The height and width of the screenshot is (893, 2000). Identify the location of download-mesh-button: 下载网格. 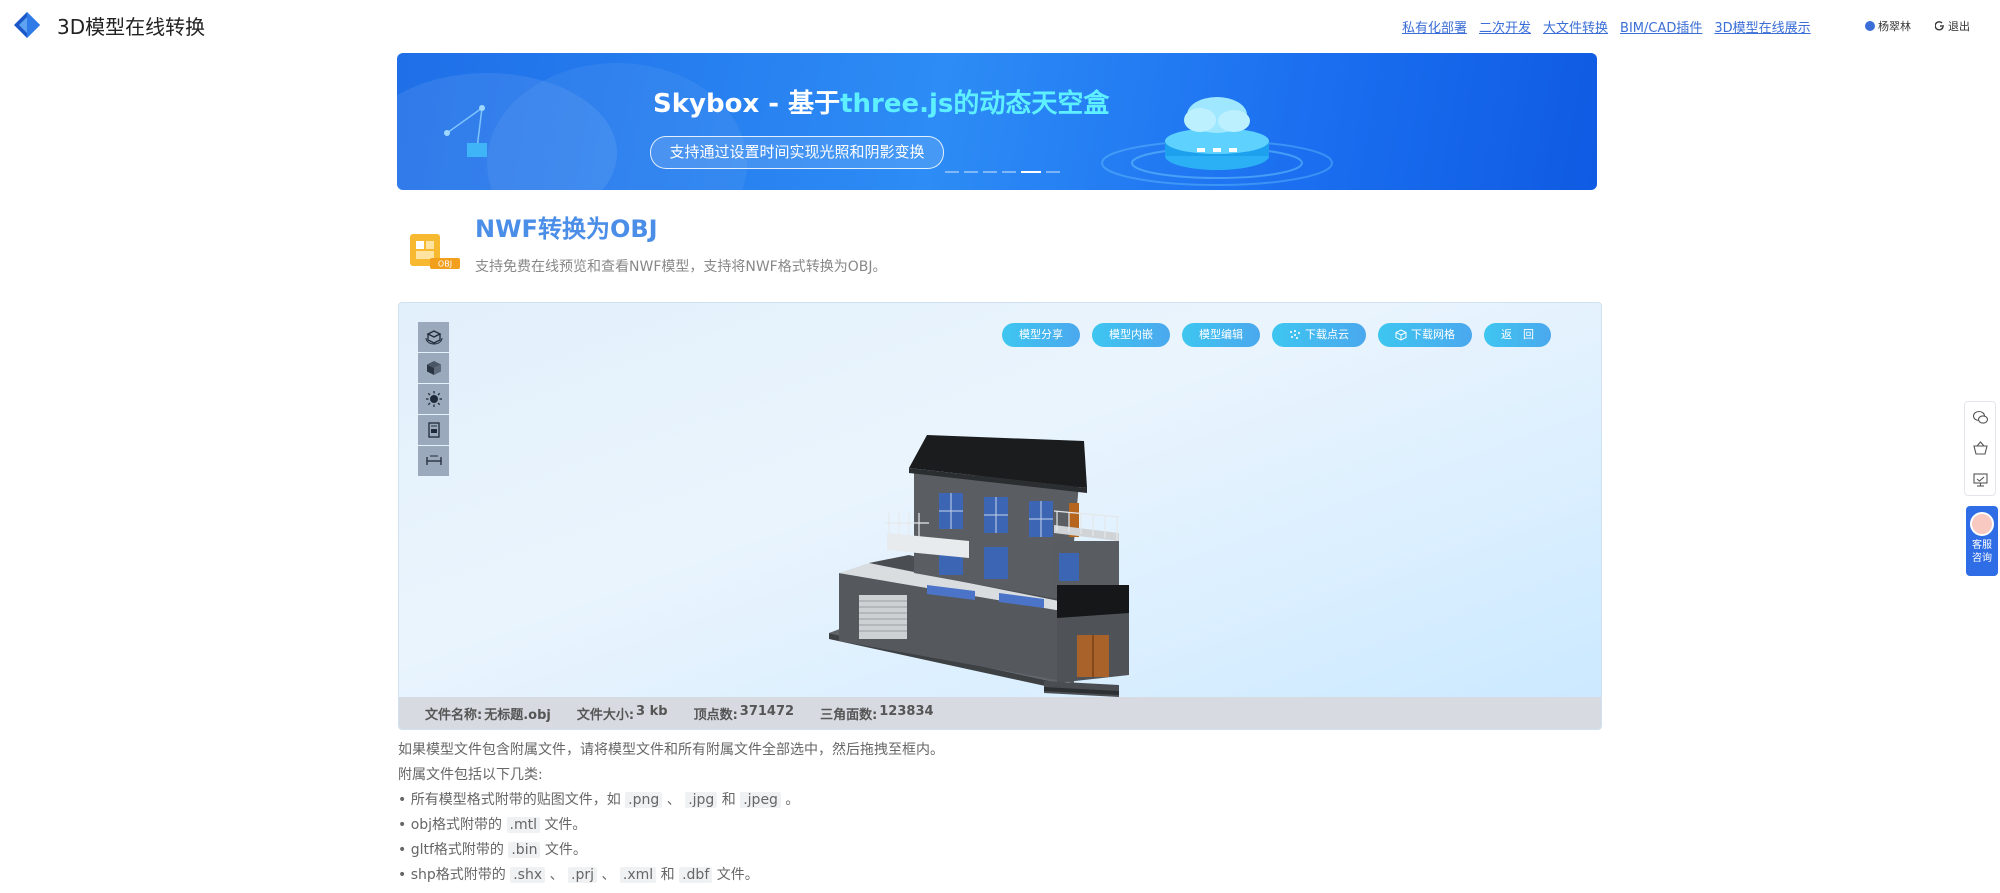
(1425, 335).